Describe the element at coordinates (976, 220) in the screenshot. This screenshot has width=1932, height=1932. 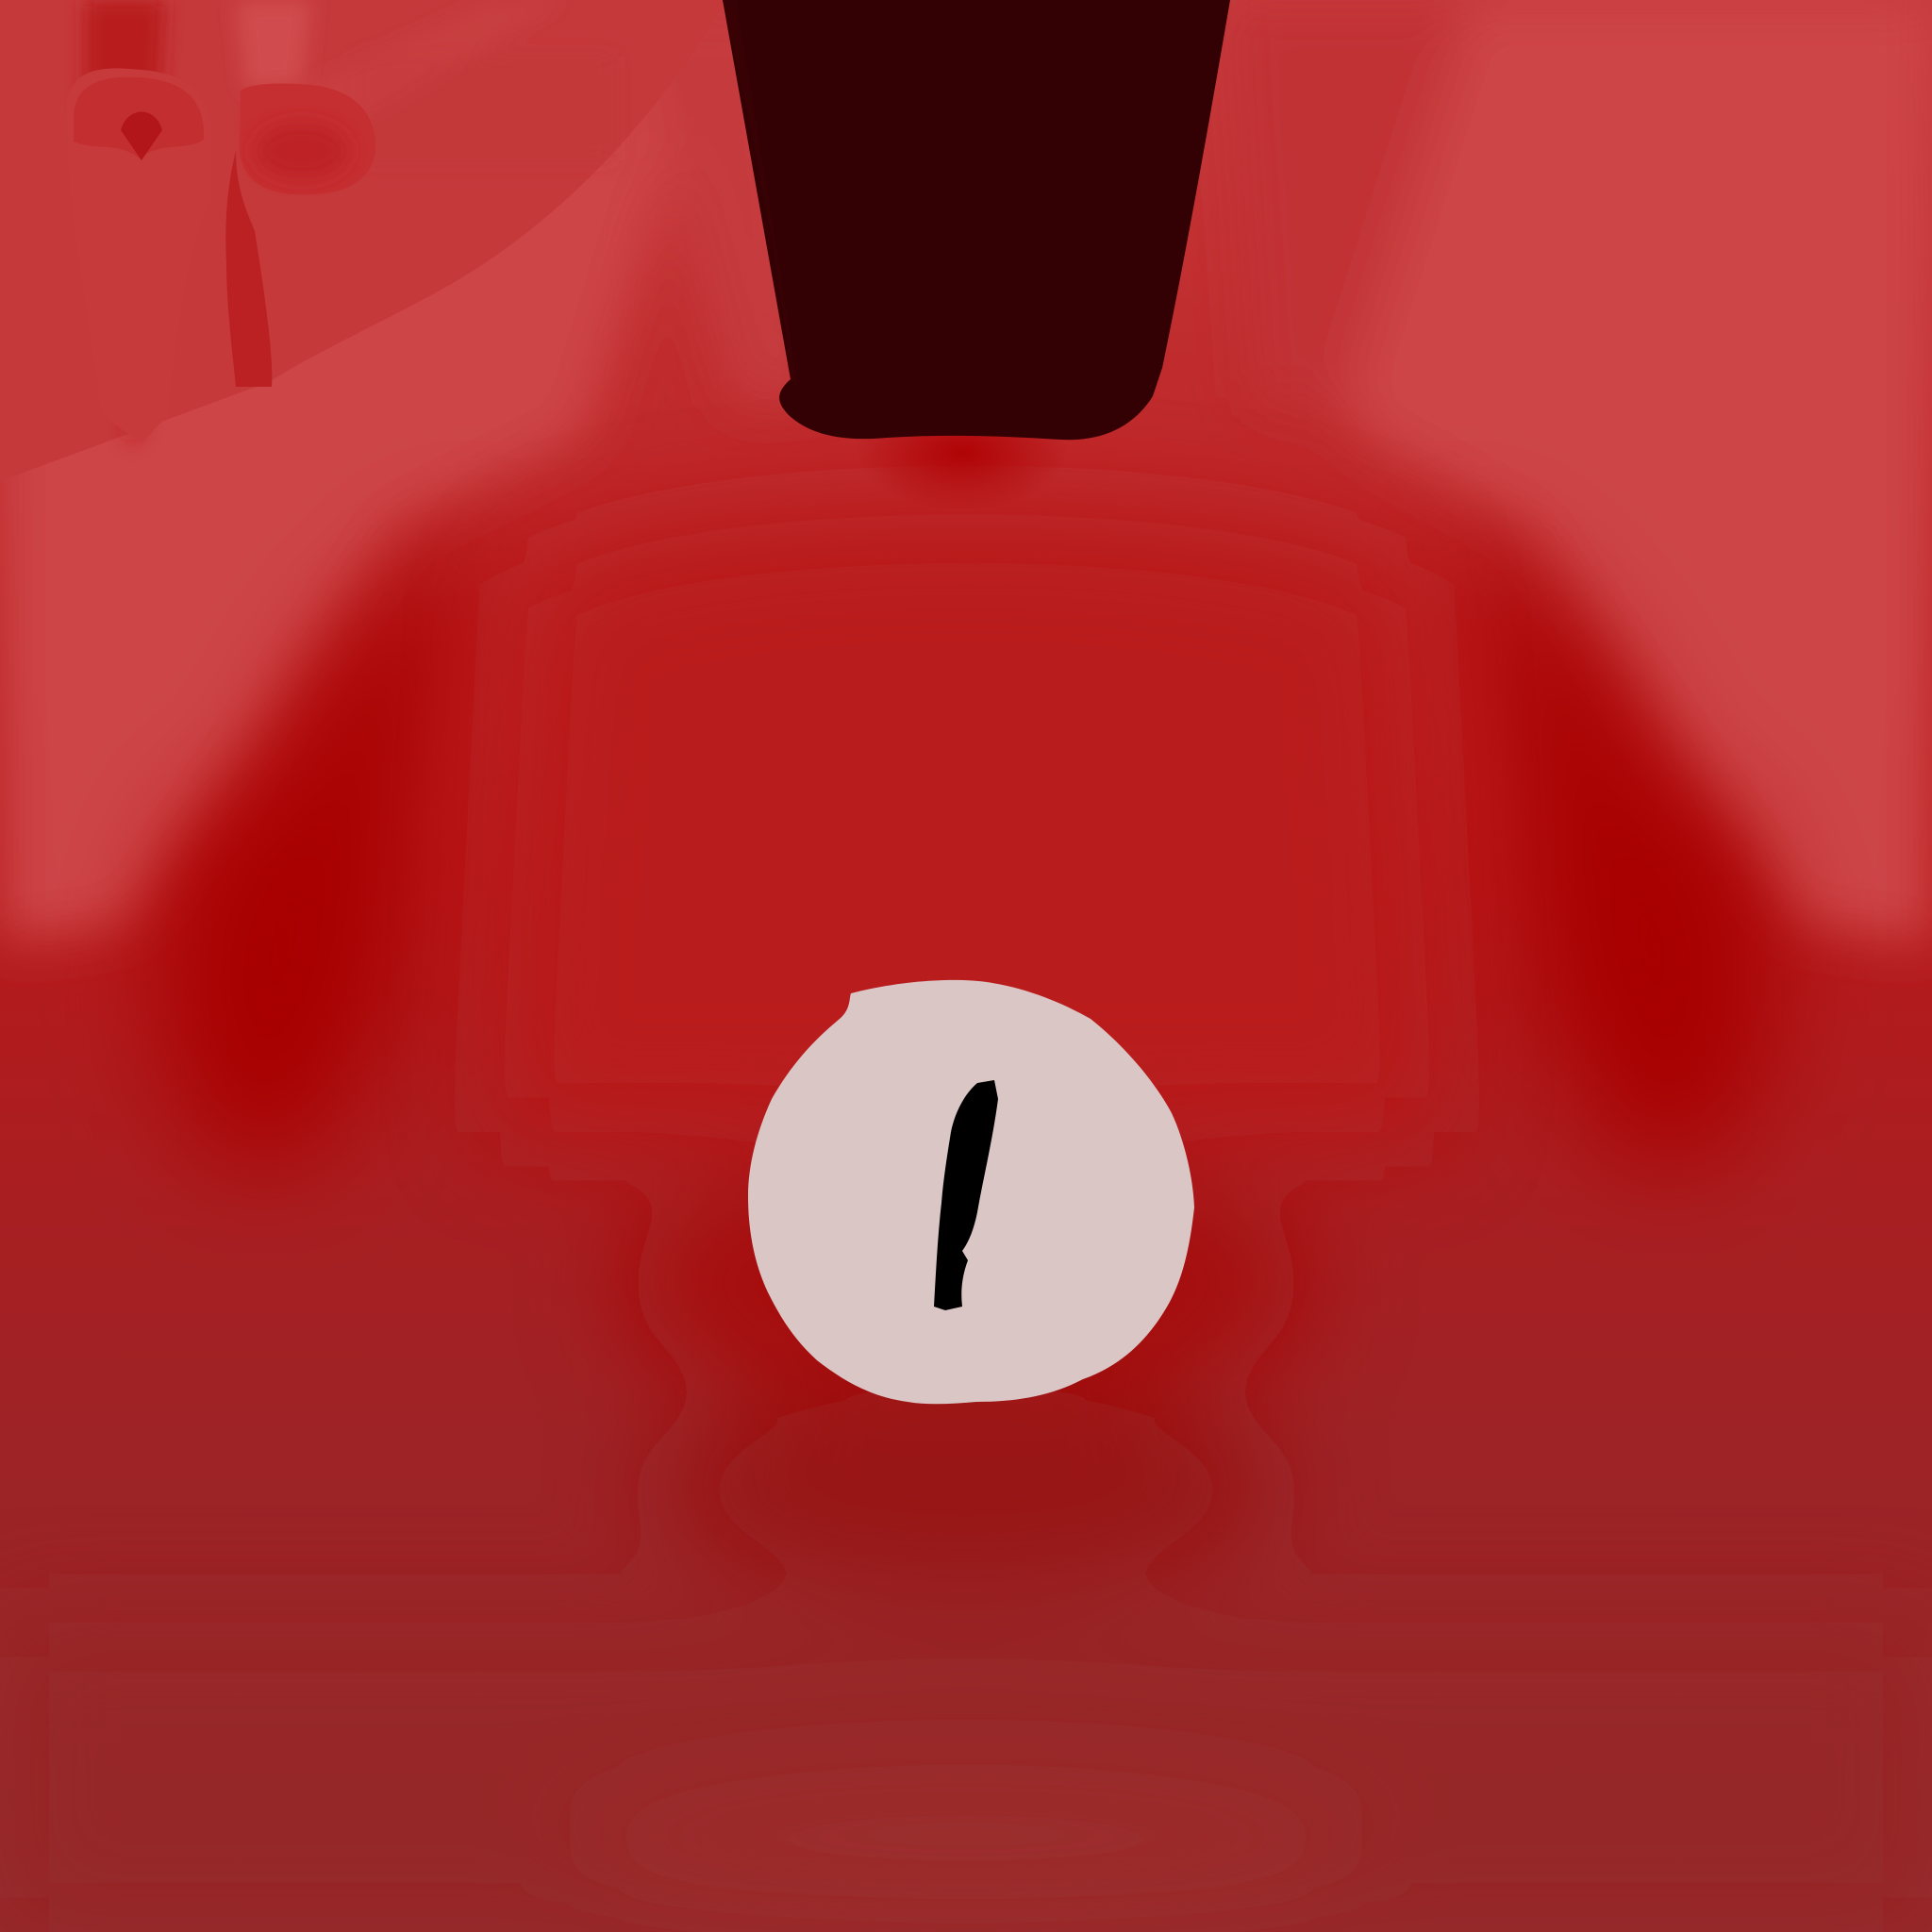
I see `collar-opening-icon` at that location.